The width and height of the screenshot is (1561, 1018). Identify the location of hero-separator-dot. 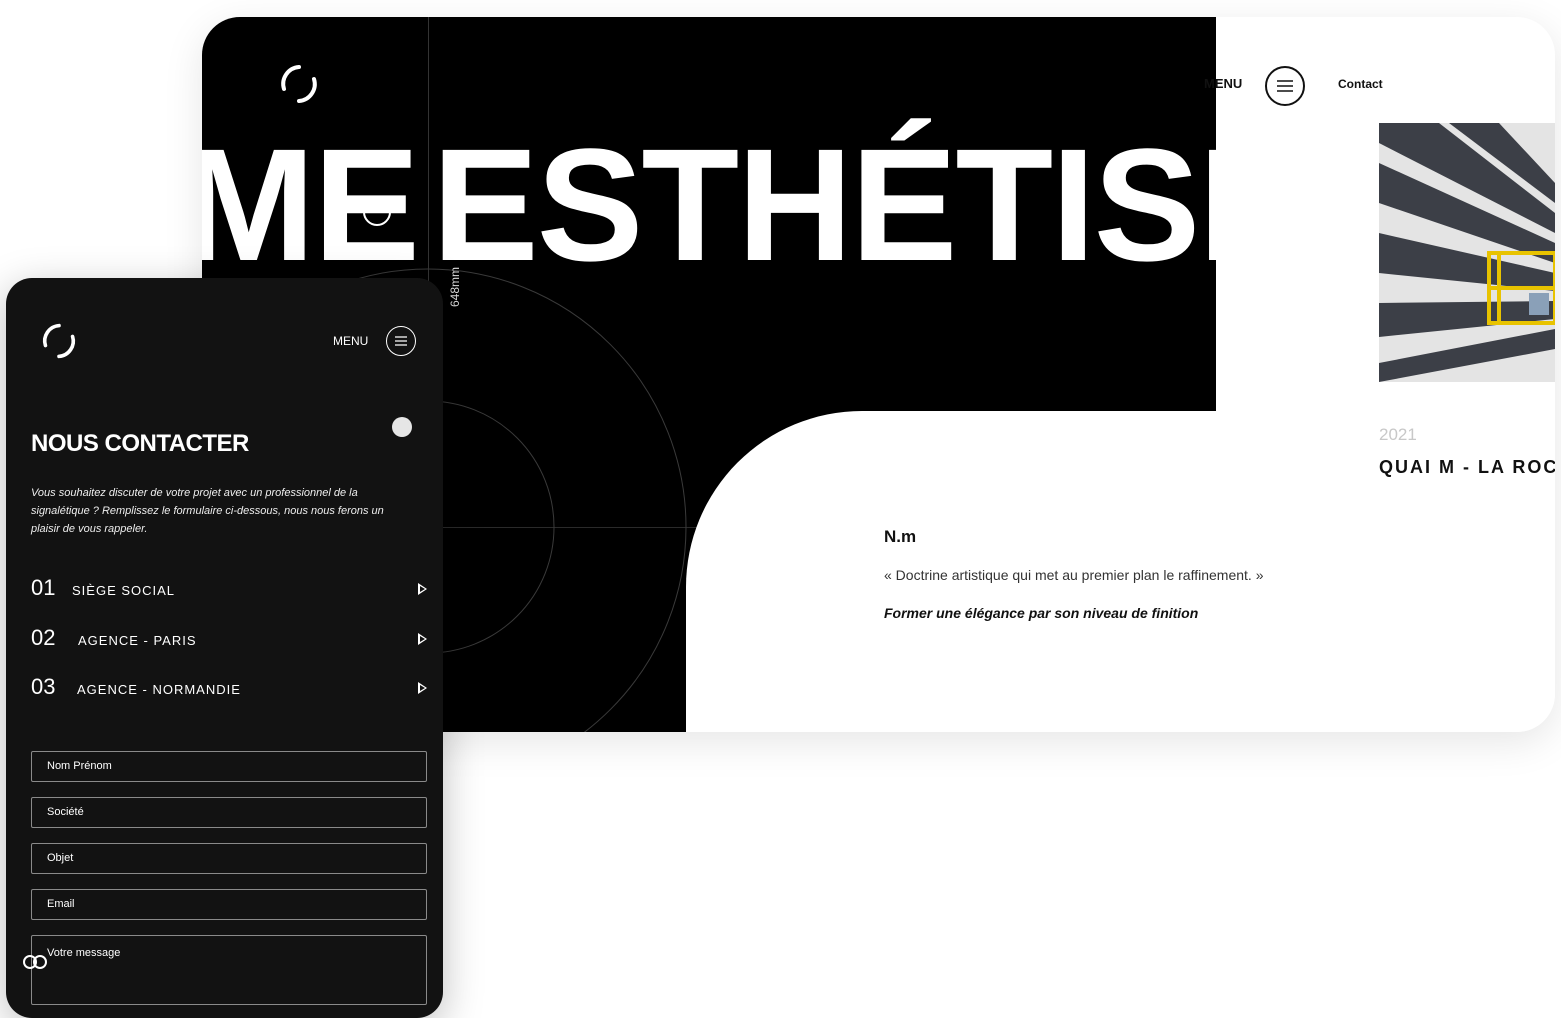
(377, 212).